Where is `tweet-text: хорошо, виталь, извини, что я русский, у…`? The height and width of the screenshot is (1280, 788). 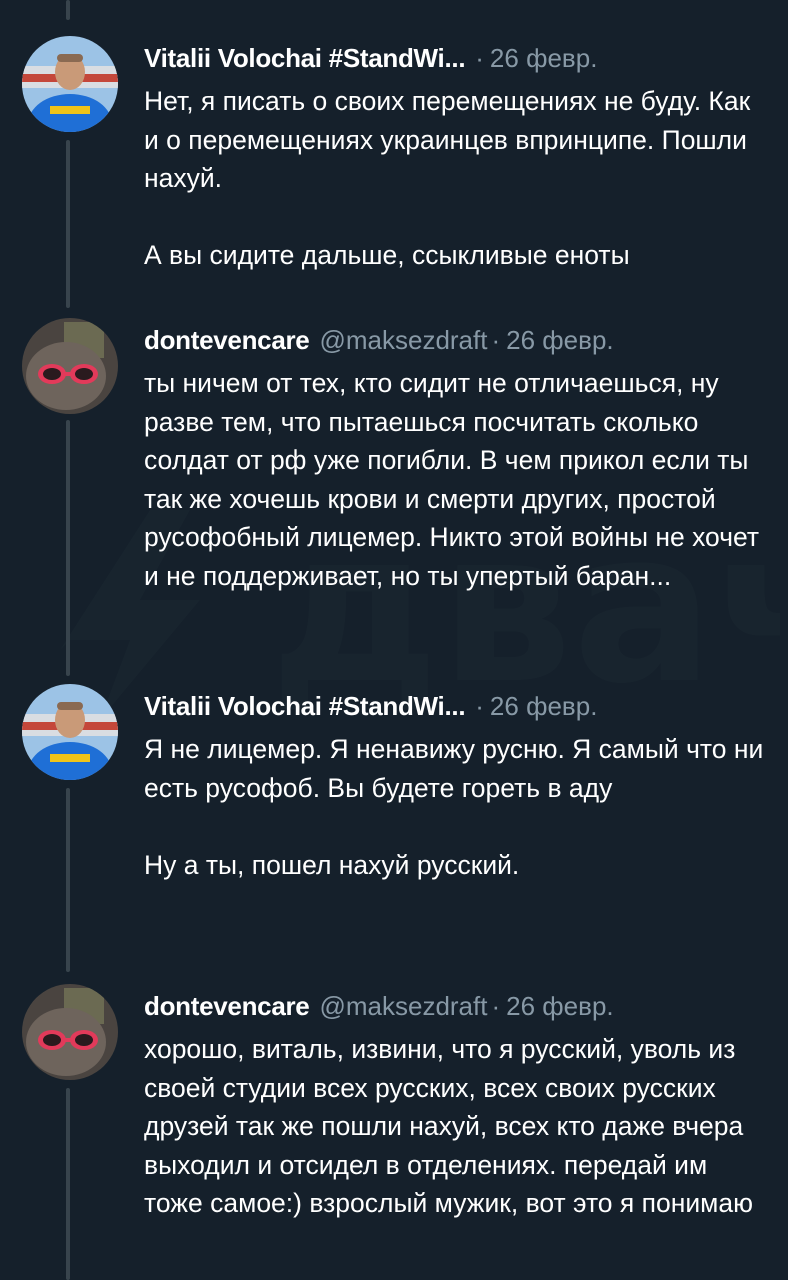 tweet-text: хорошо, виталь, извини, что я русский, у… is located at coordinates (454, 1126).